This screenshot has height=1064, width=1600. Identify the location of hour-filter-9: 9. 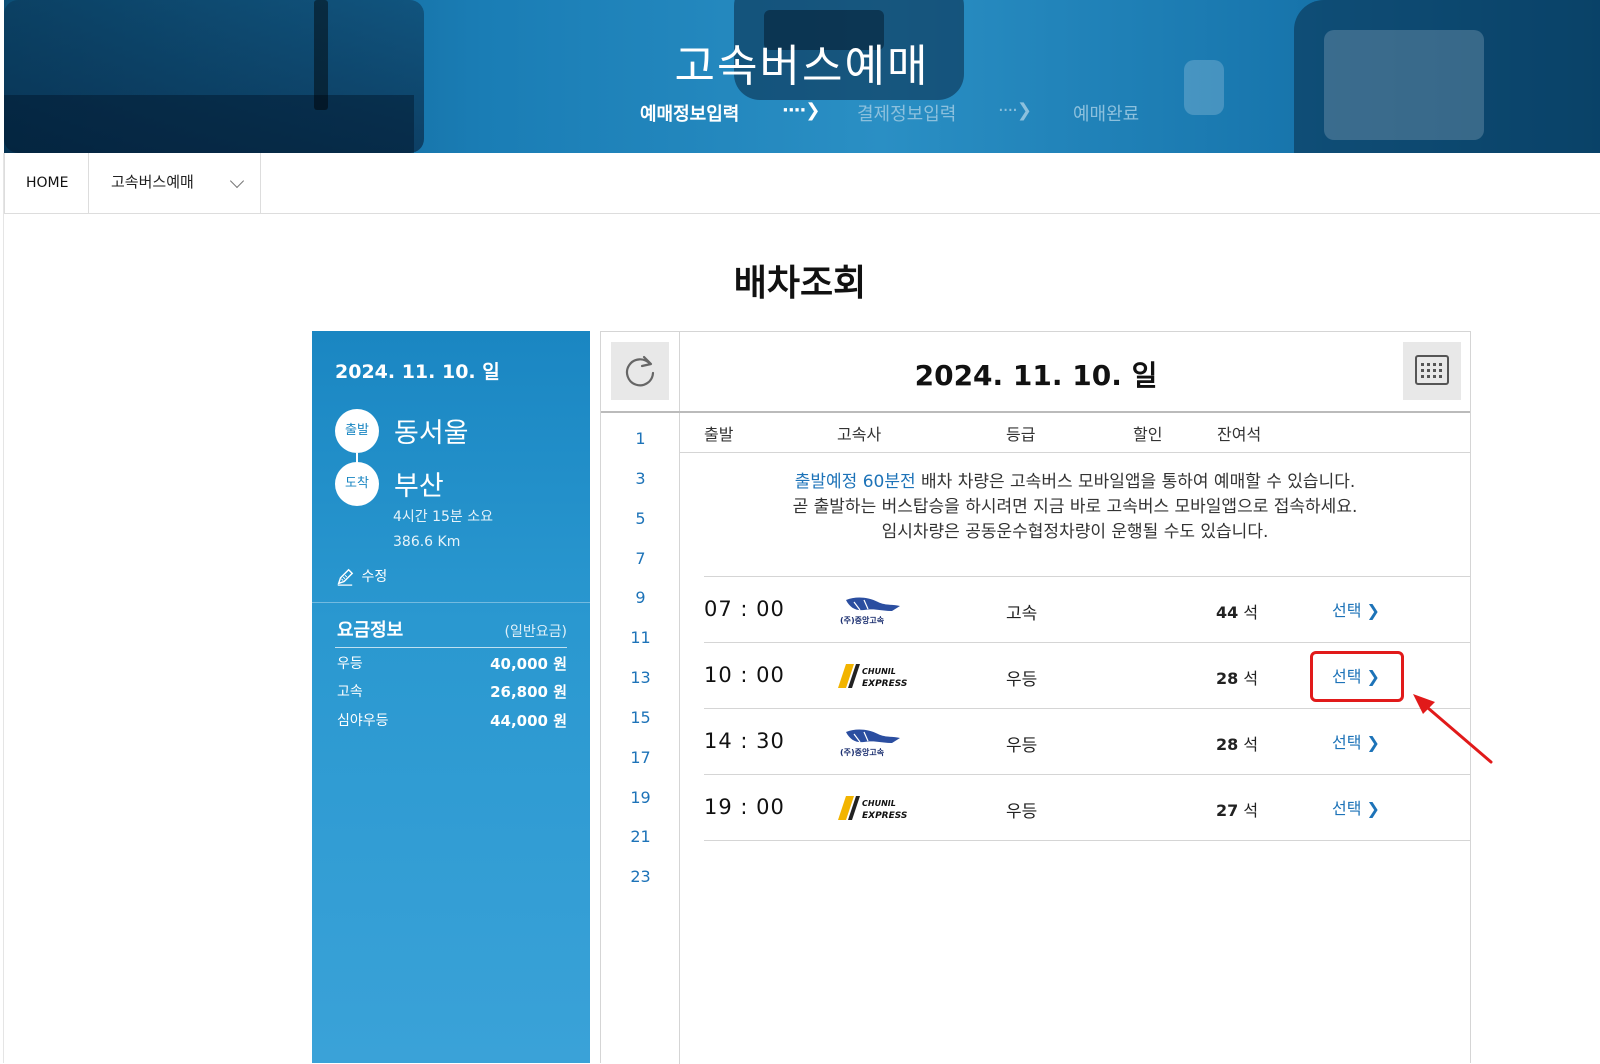
(640, 597).